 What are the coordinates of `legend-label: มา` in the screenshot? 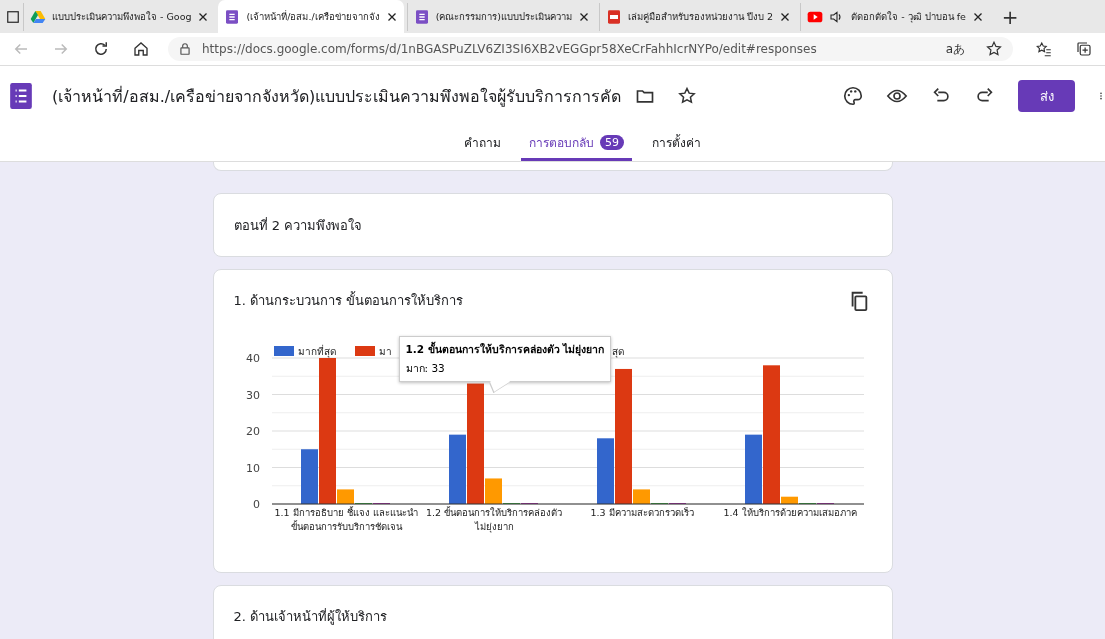 It's located at (385, 351).